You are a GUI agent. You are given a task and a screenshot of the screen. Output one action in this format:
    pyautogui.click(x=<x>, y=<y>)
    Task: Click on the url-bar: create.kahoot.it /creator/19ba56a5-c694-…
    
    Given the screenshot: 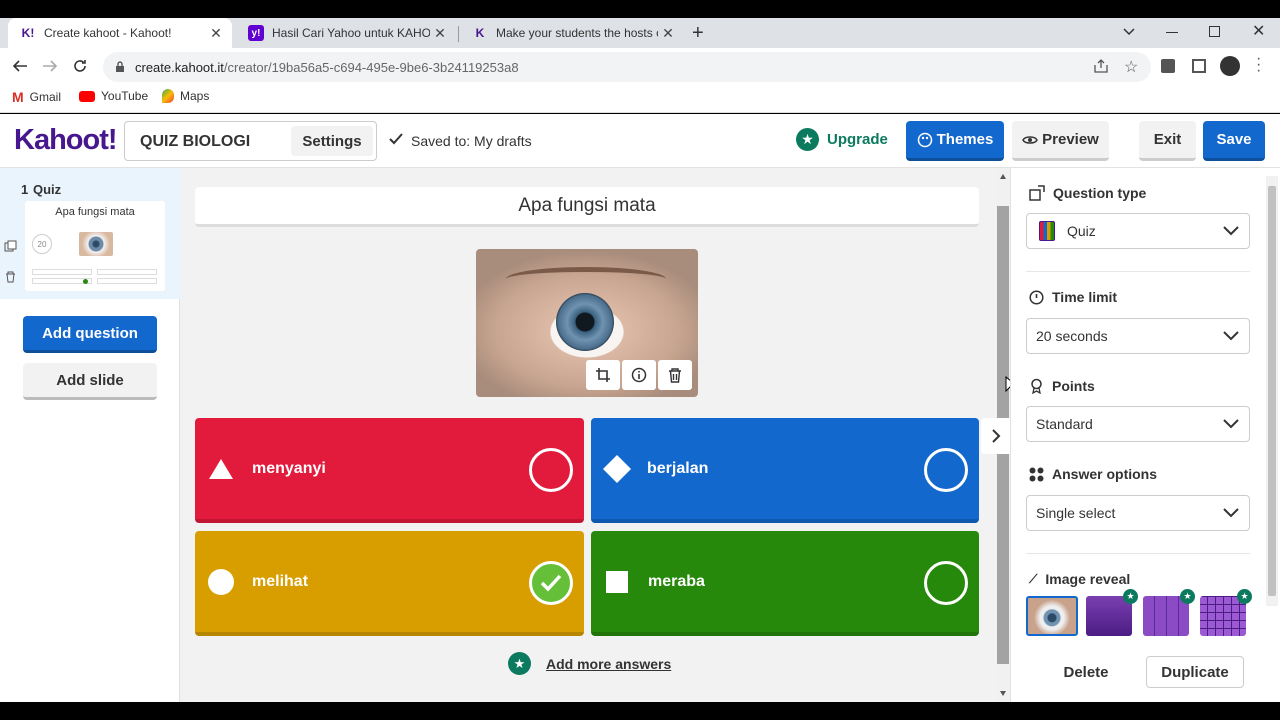 What is the action you would take?
    pyautogui.click(x=627, y=67)
    